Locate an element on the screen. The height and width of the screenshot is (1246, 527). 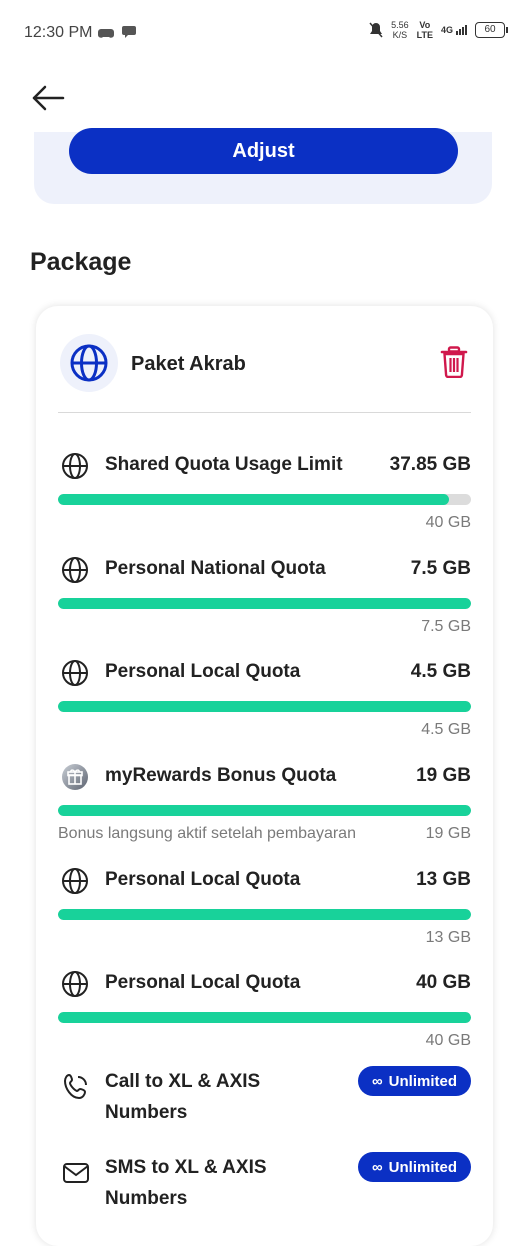
quota-item: Personal National Quota 7.5 GB 7.5 GB is located at coordinates (264, 604).